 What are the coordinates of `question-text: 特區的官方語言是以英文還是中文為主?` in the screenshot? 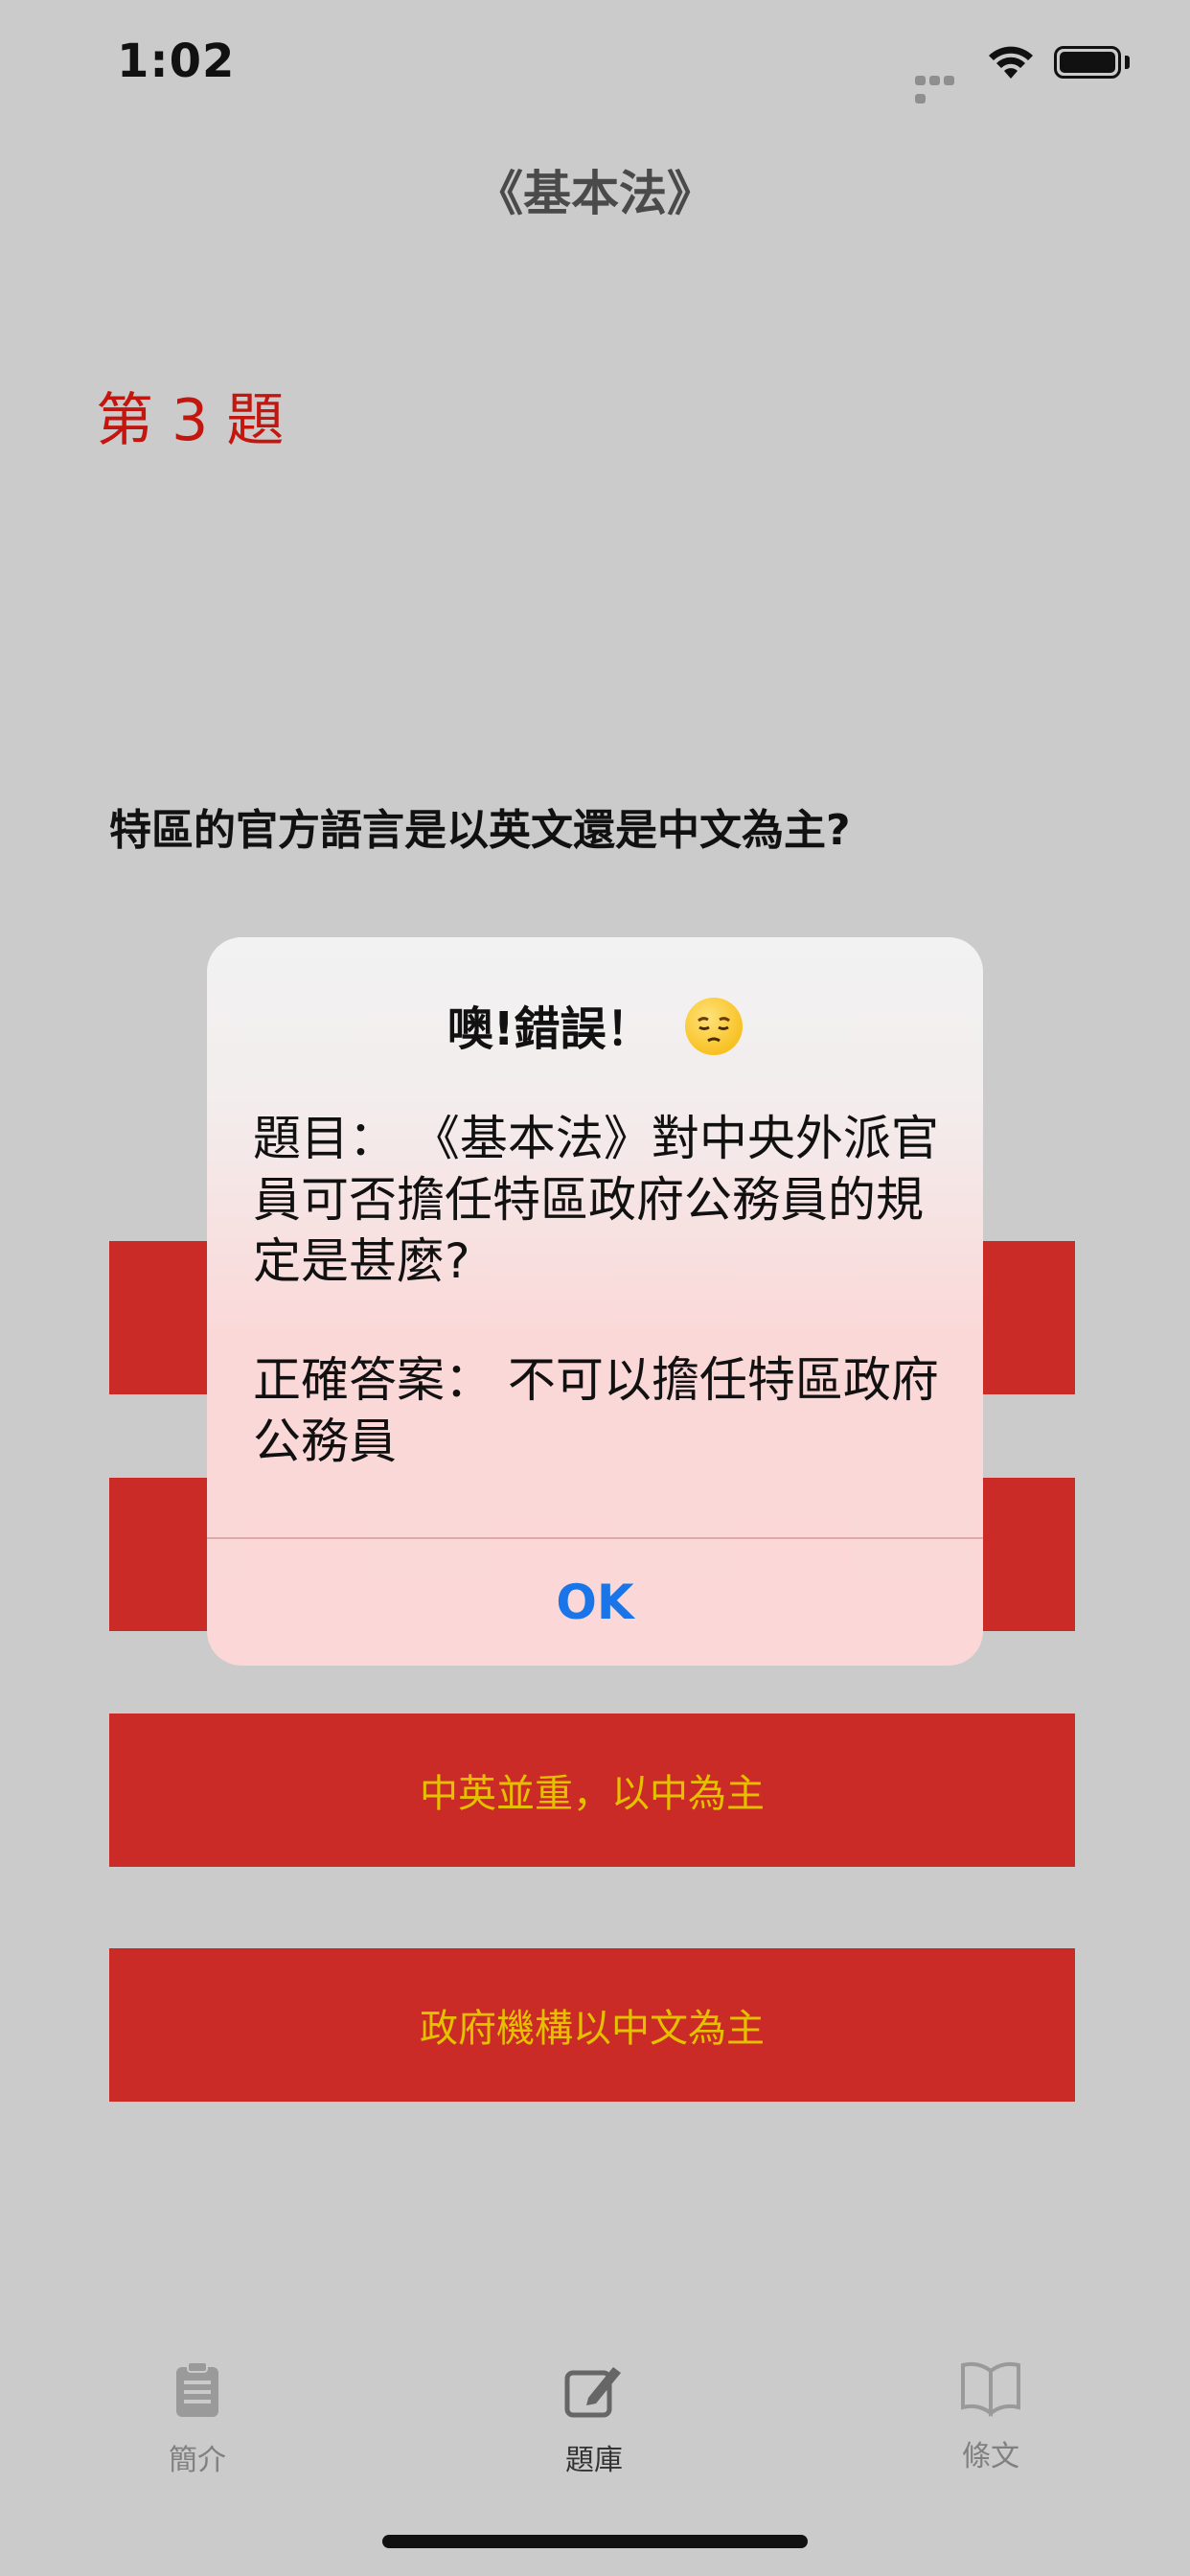 It's located at (480, 830).